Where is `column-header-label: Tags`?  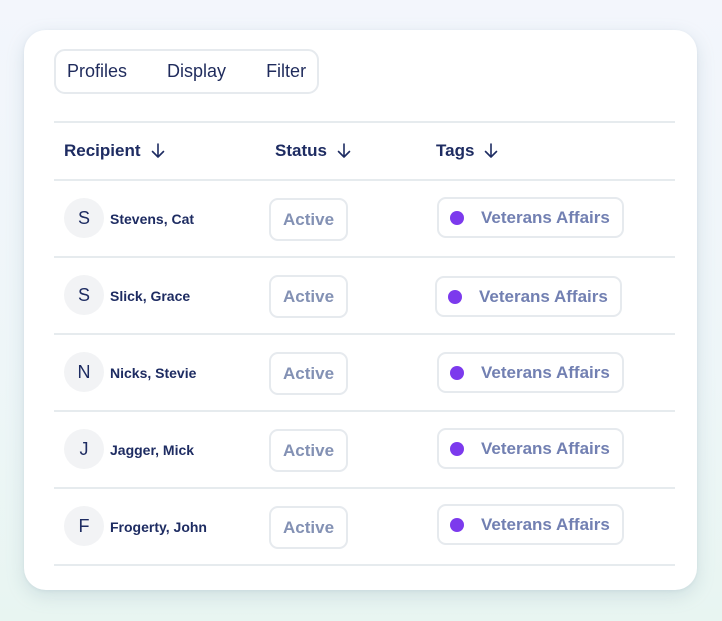
column-header-label: Tags is located at coordinates (455, 150).